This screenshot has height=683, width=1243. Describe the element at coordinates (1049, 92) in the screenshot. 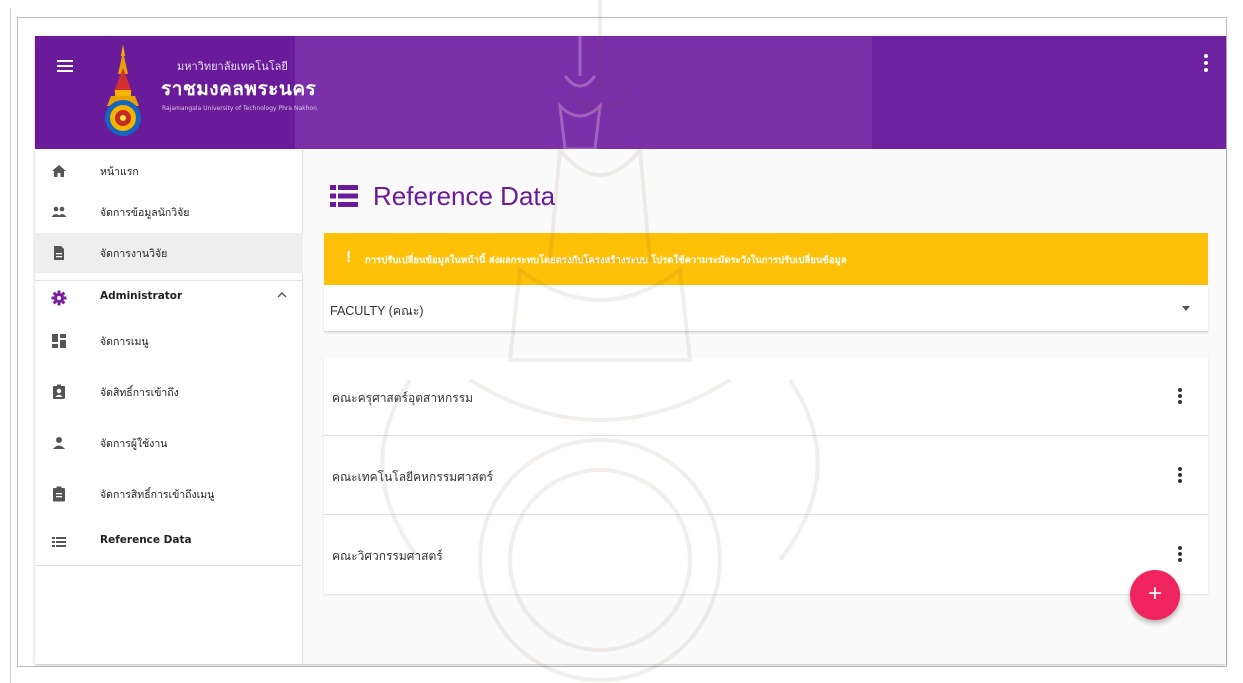

I see `header-right-panel` at that location.